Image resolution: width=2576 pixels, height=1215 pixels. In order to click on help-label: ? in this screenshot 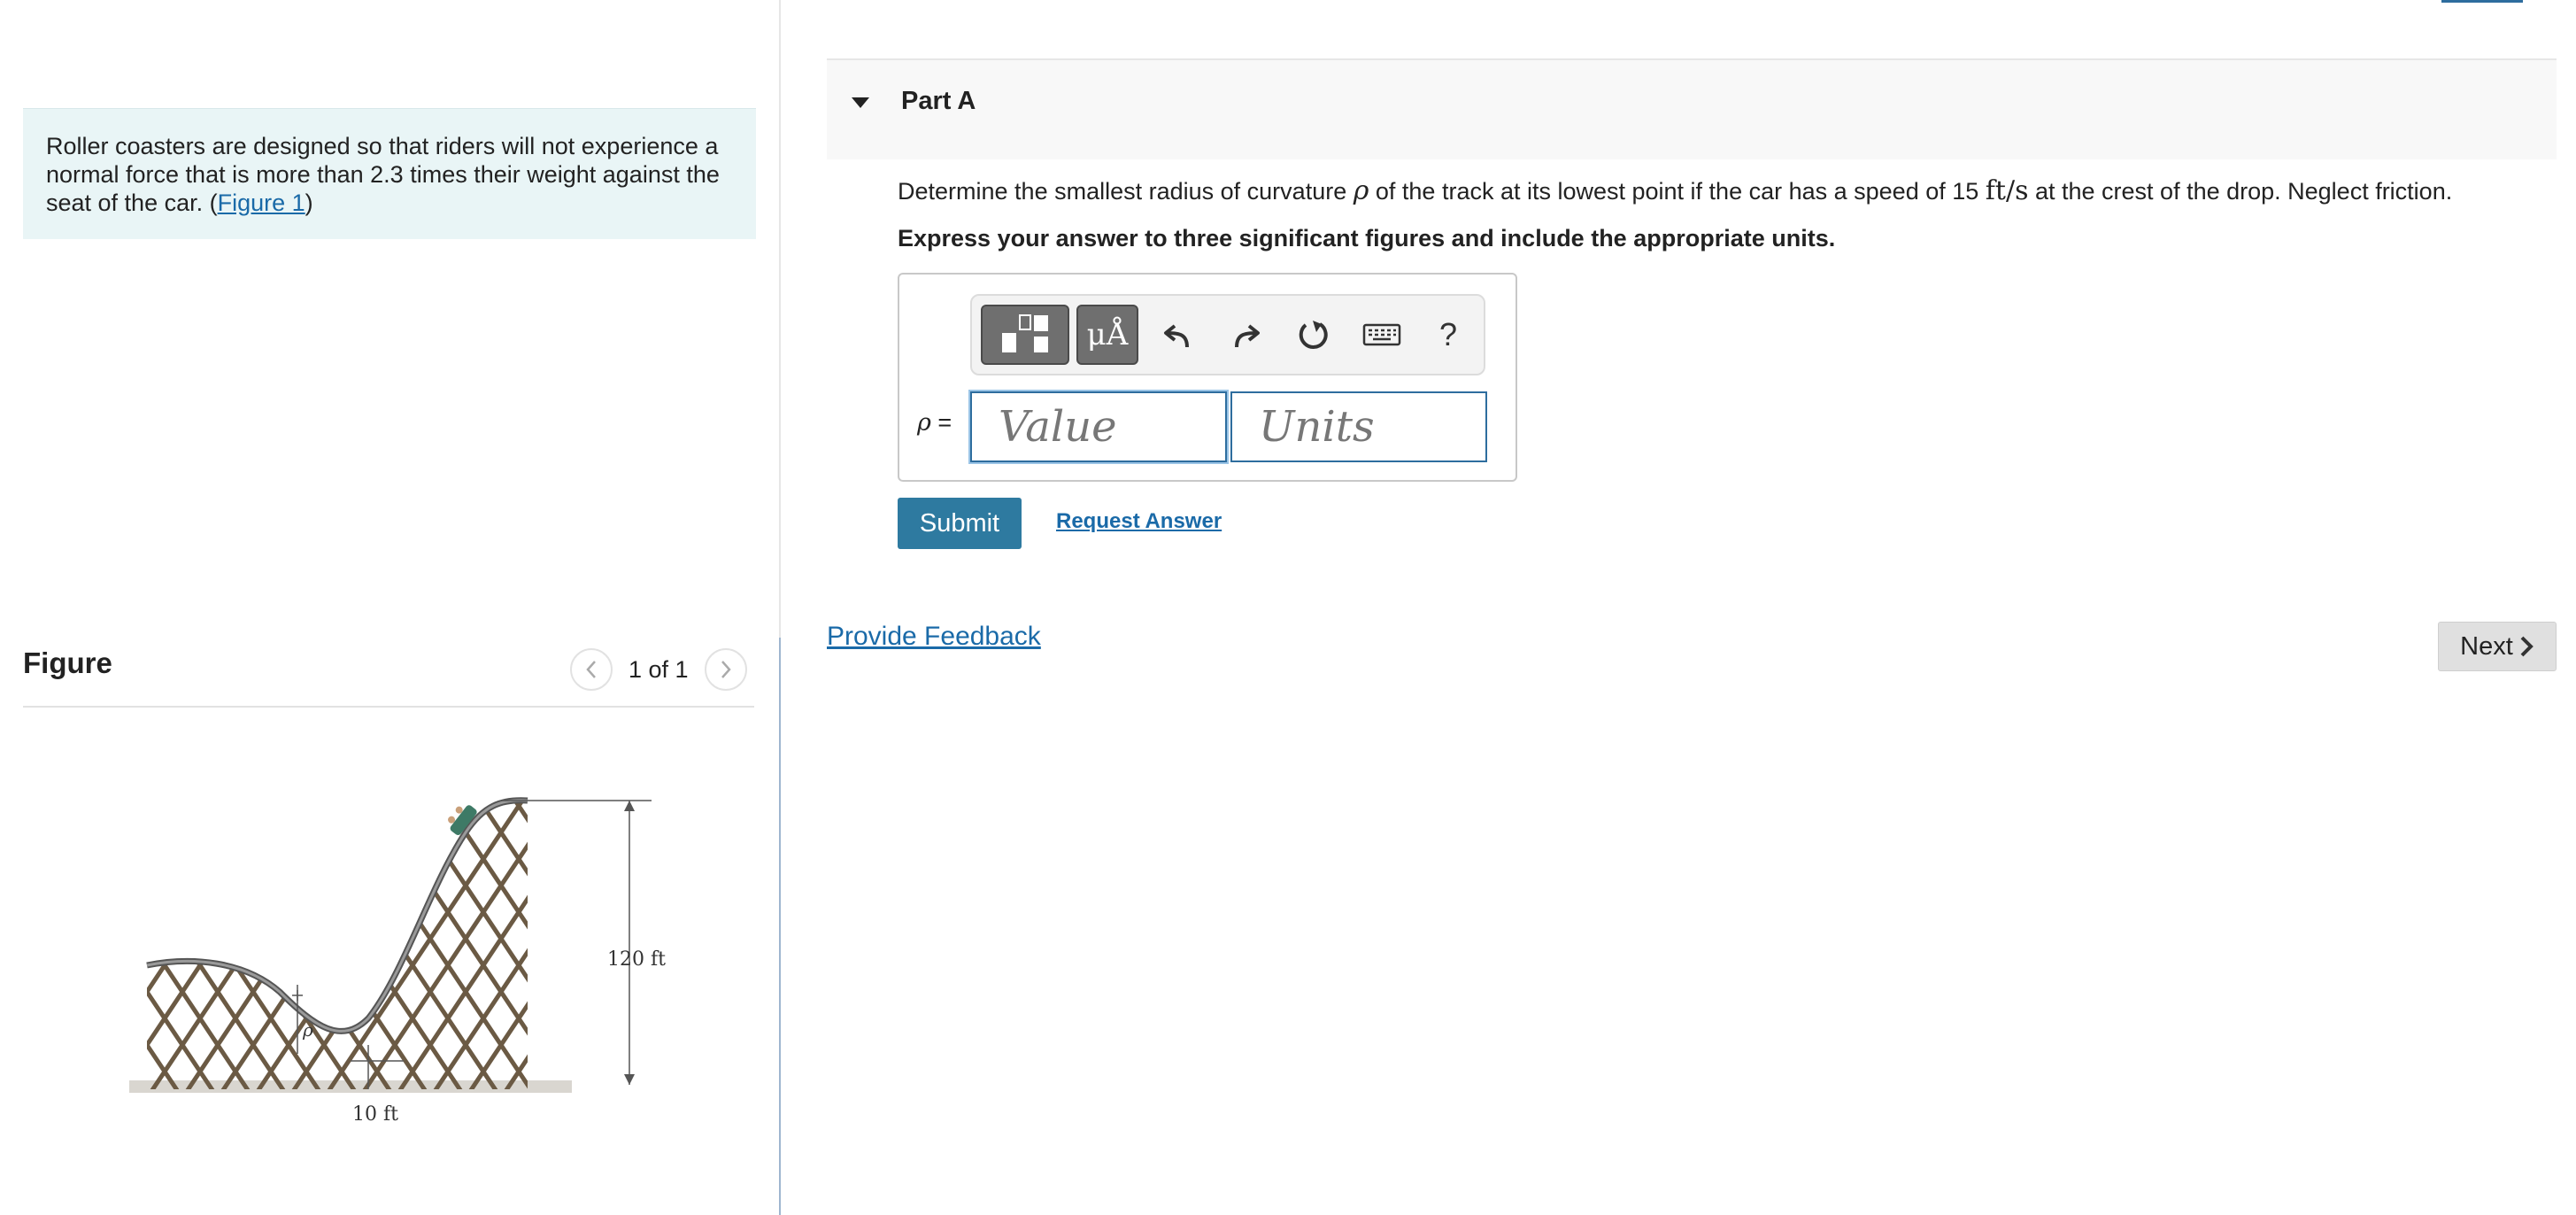, I will do `click(1448, 334)`.